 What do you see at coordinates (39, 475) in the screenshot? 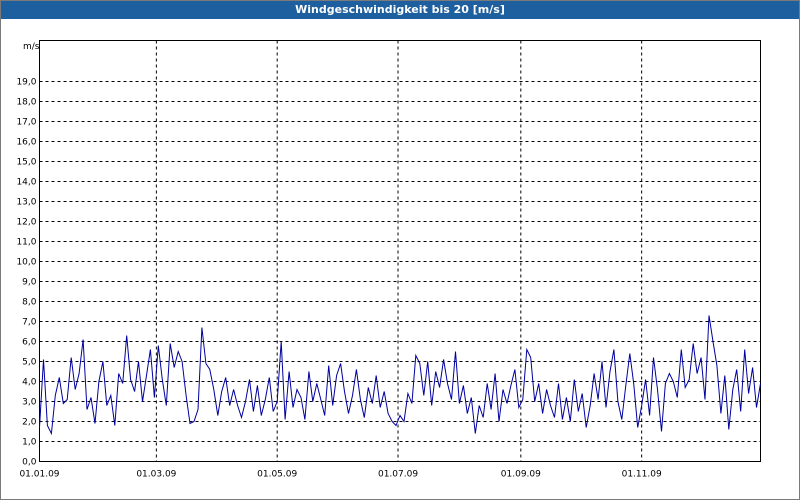
I see `x-tick-label: 01.01.09` at bounding box center [39, 475].